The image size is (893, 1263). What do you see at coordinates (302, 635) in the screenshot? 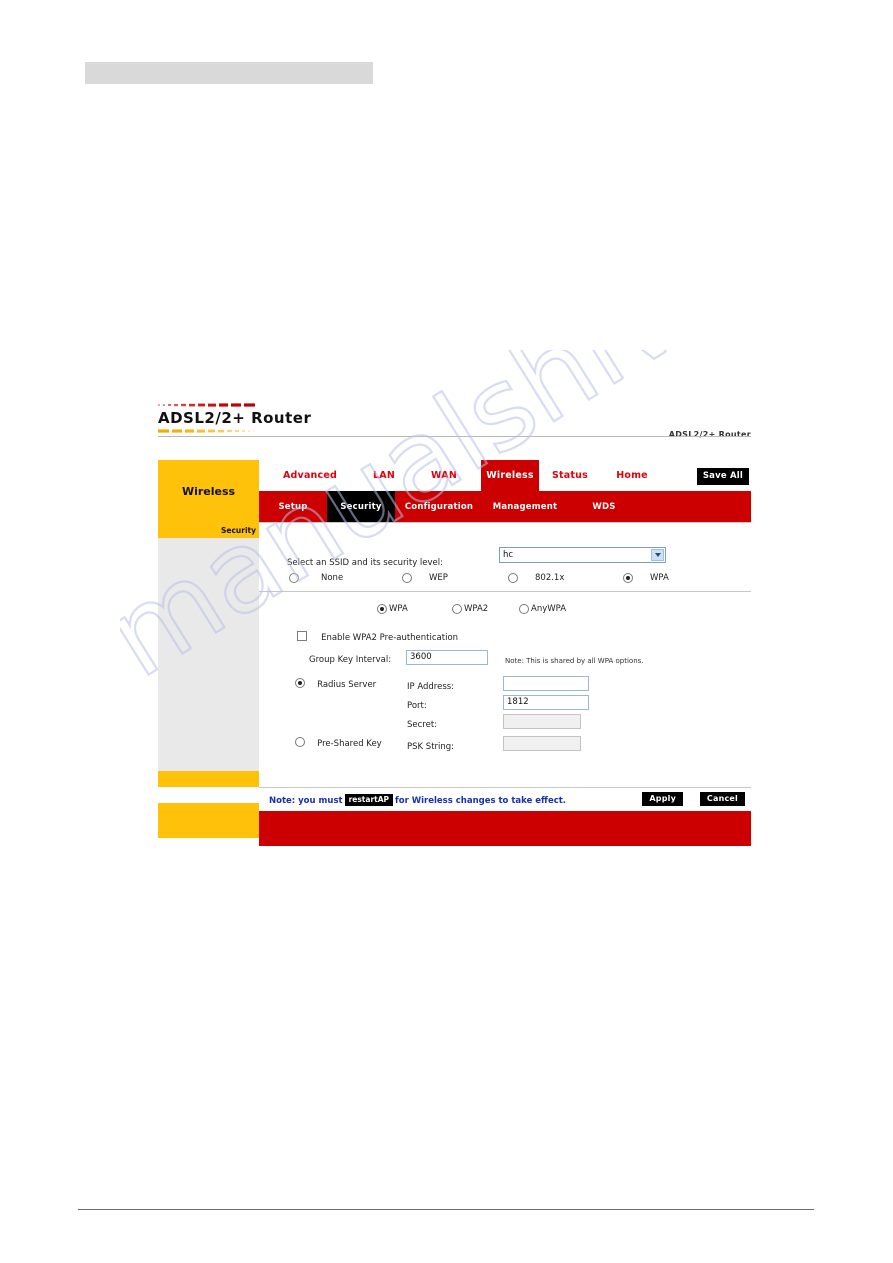
I see `preauth-checkbox` at bounding box center [302, 635].